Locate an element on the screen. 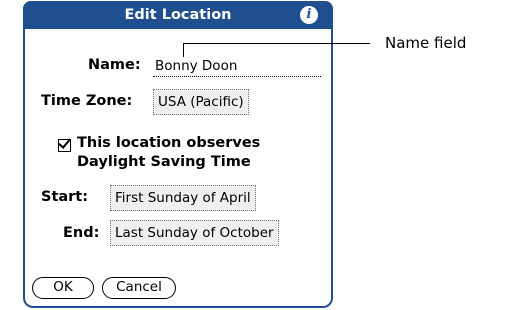 The height and width of the screenshot is (310, 514). callout-label: Name field is located at coordinates (426, 43).